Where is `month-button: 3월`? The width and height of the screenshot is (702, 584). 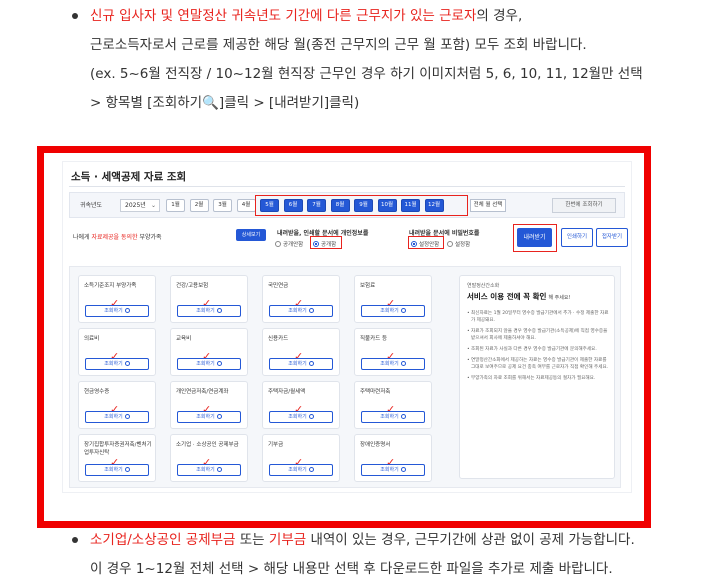 month-button: 3월 is located at coordinates (222, 205).